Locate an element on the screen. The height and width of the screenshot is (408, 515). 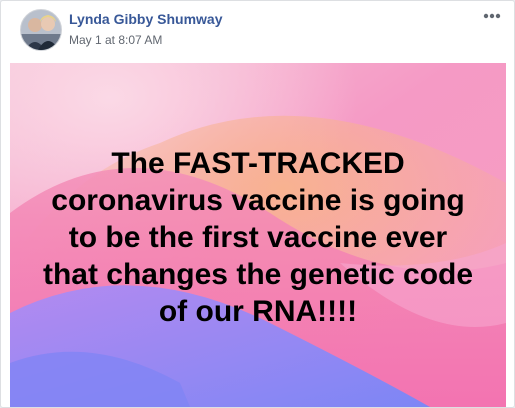
profile-photo-icon is located at coordinates (41, 30).